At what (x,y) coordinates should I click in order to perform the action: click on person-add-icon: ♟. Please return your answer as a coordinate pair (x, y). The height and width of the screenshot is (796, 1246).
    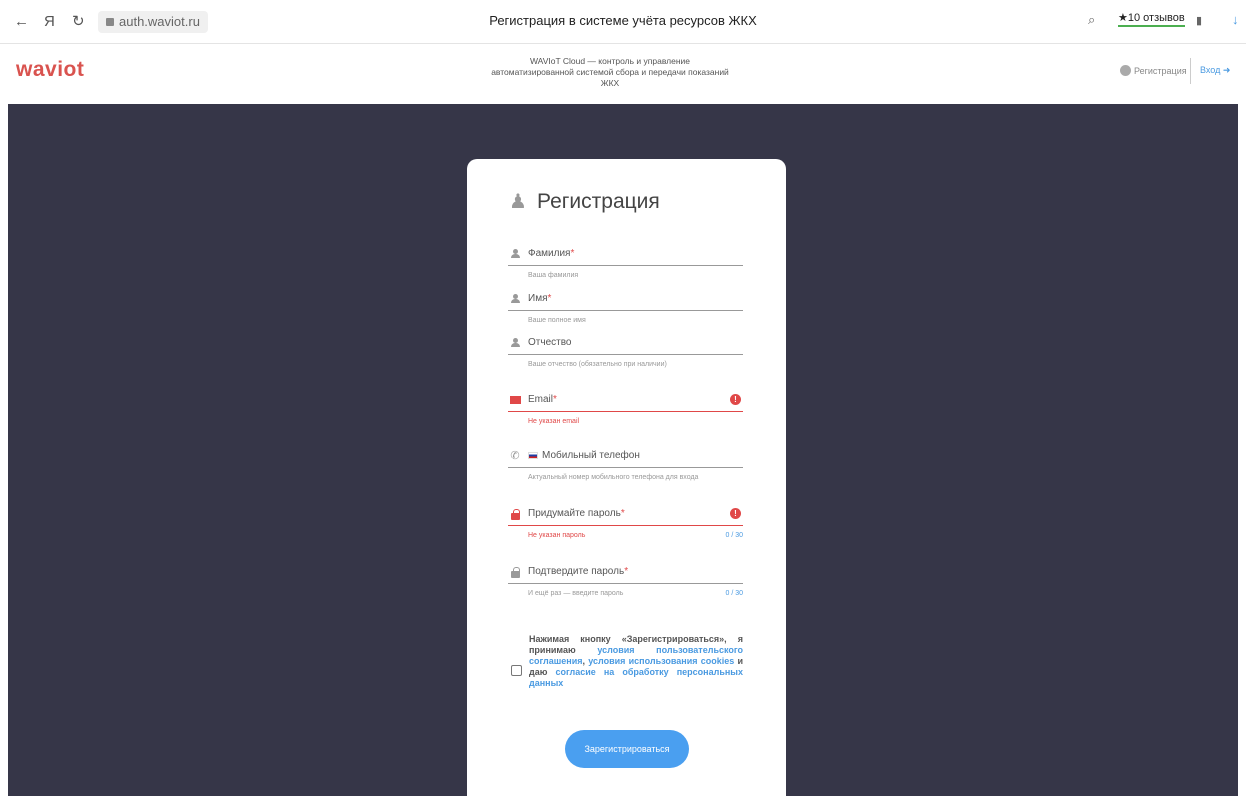
    Looking at the image, I should click on (518, 202).